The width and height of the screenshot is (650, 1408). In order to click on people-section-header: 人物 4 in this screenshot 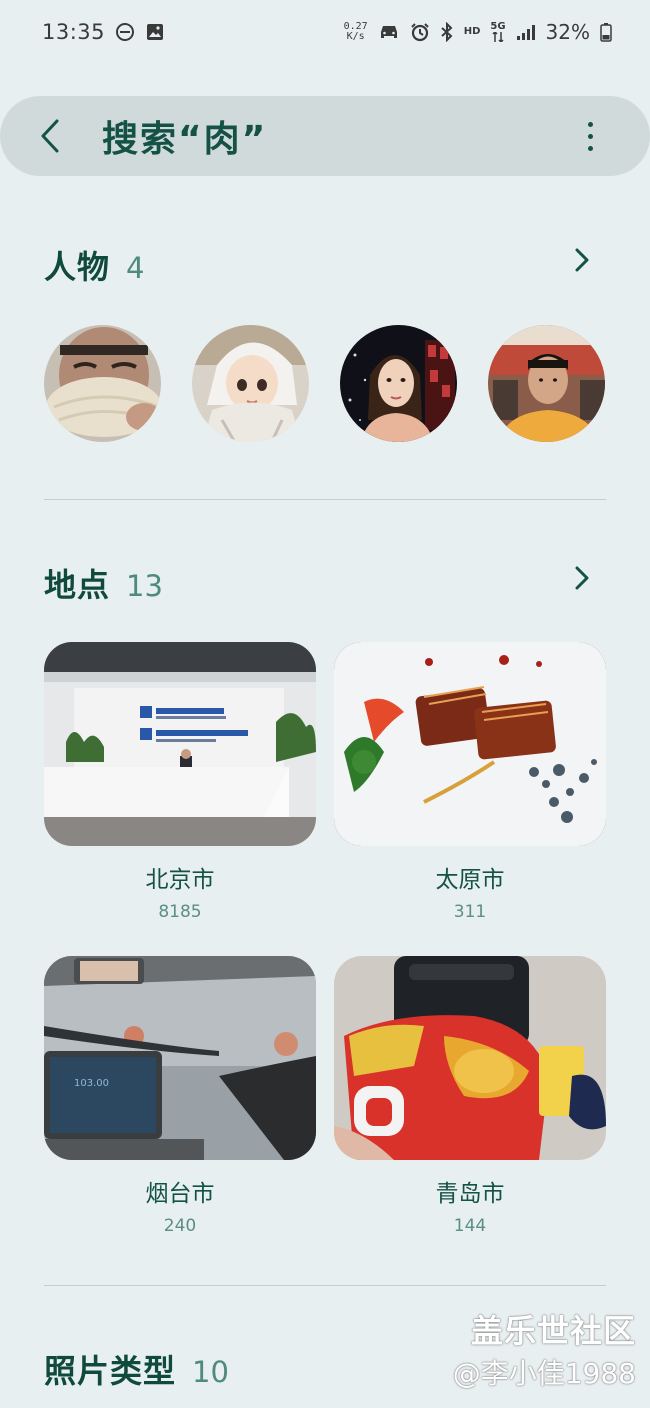, I will do `click(94, 265)`.